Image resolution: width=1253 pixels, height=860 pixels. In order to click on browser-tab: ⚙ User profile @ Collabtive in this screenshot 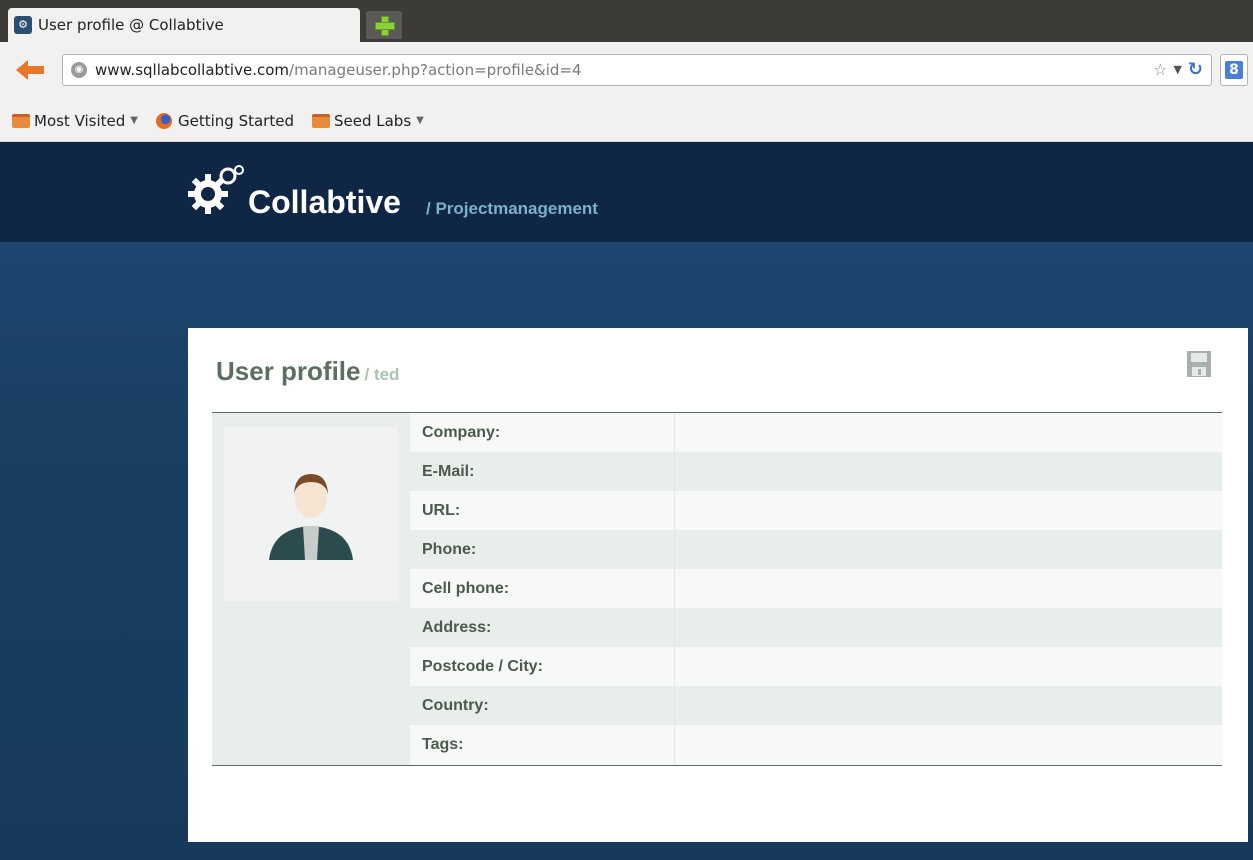, I will do `click(184, 25)`.